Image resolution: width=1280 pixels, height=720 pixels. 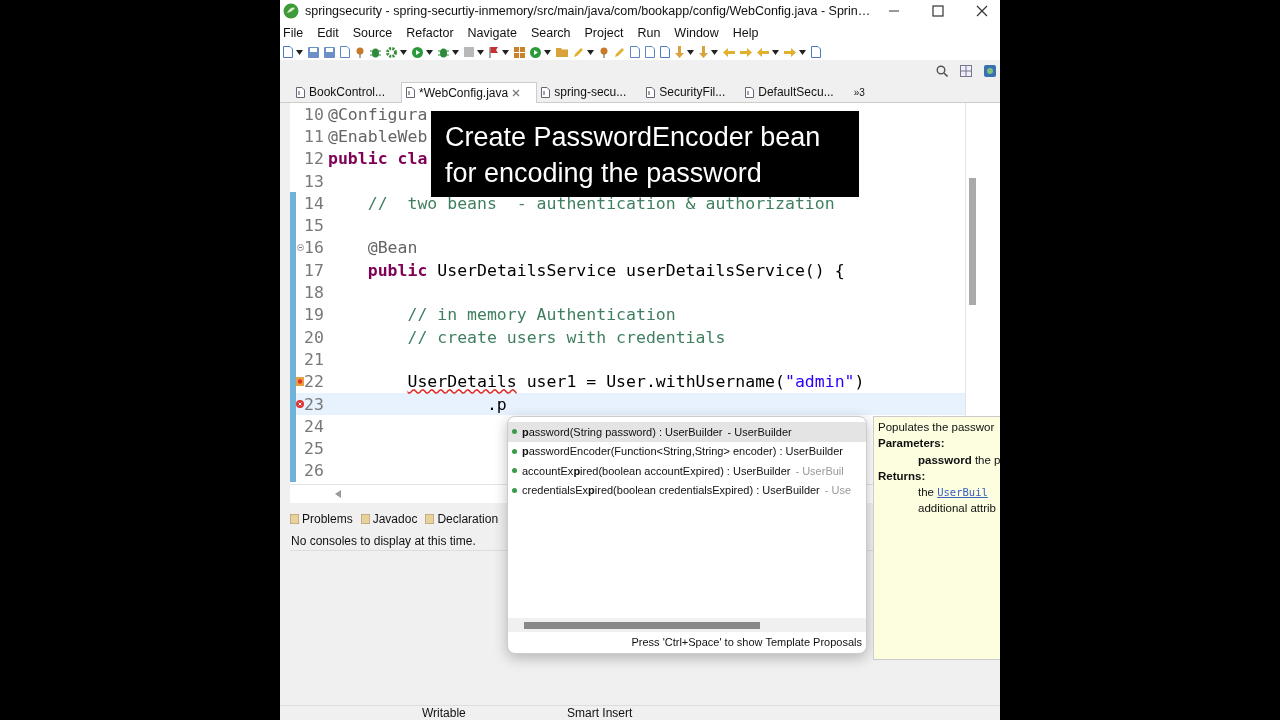 What do you see at coordinates (600, 713) in the screenshot?
I see `status-text: Smart Insert` at bounding box center [600, 713].